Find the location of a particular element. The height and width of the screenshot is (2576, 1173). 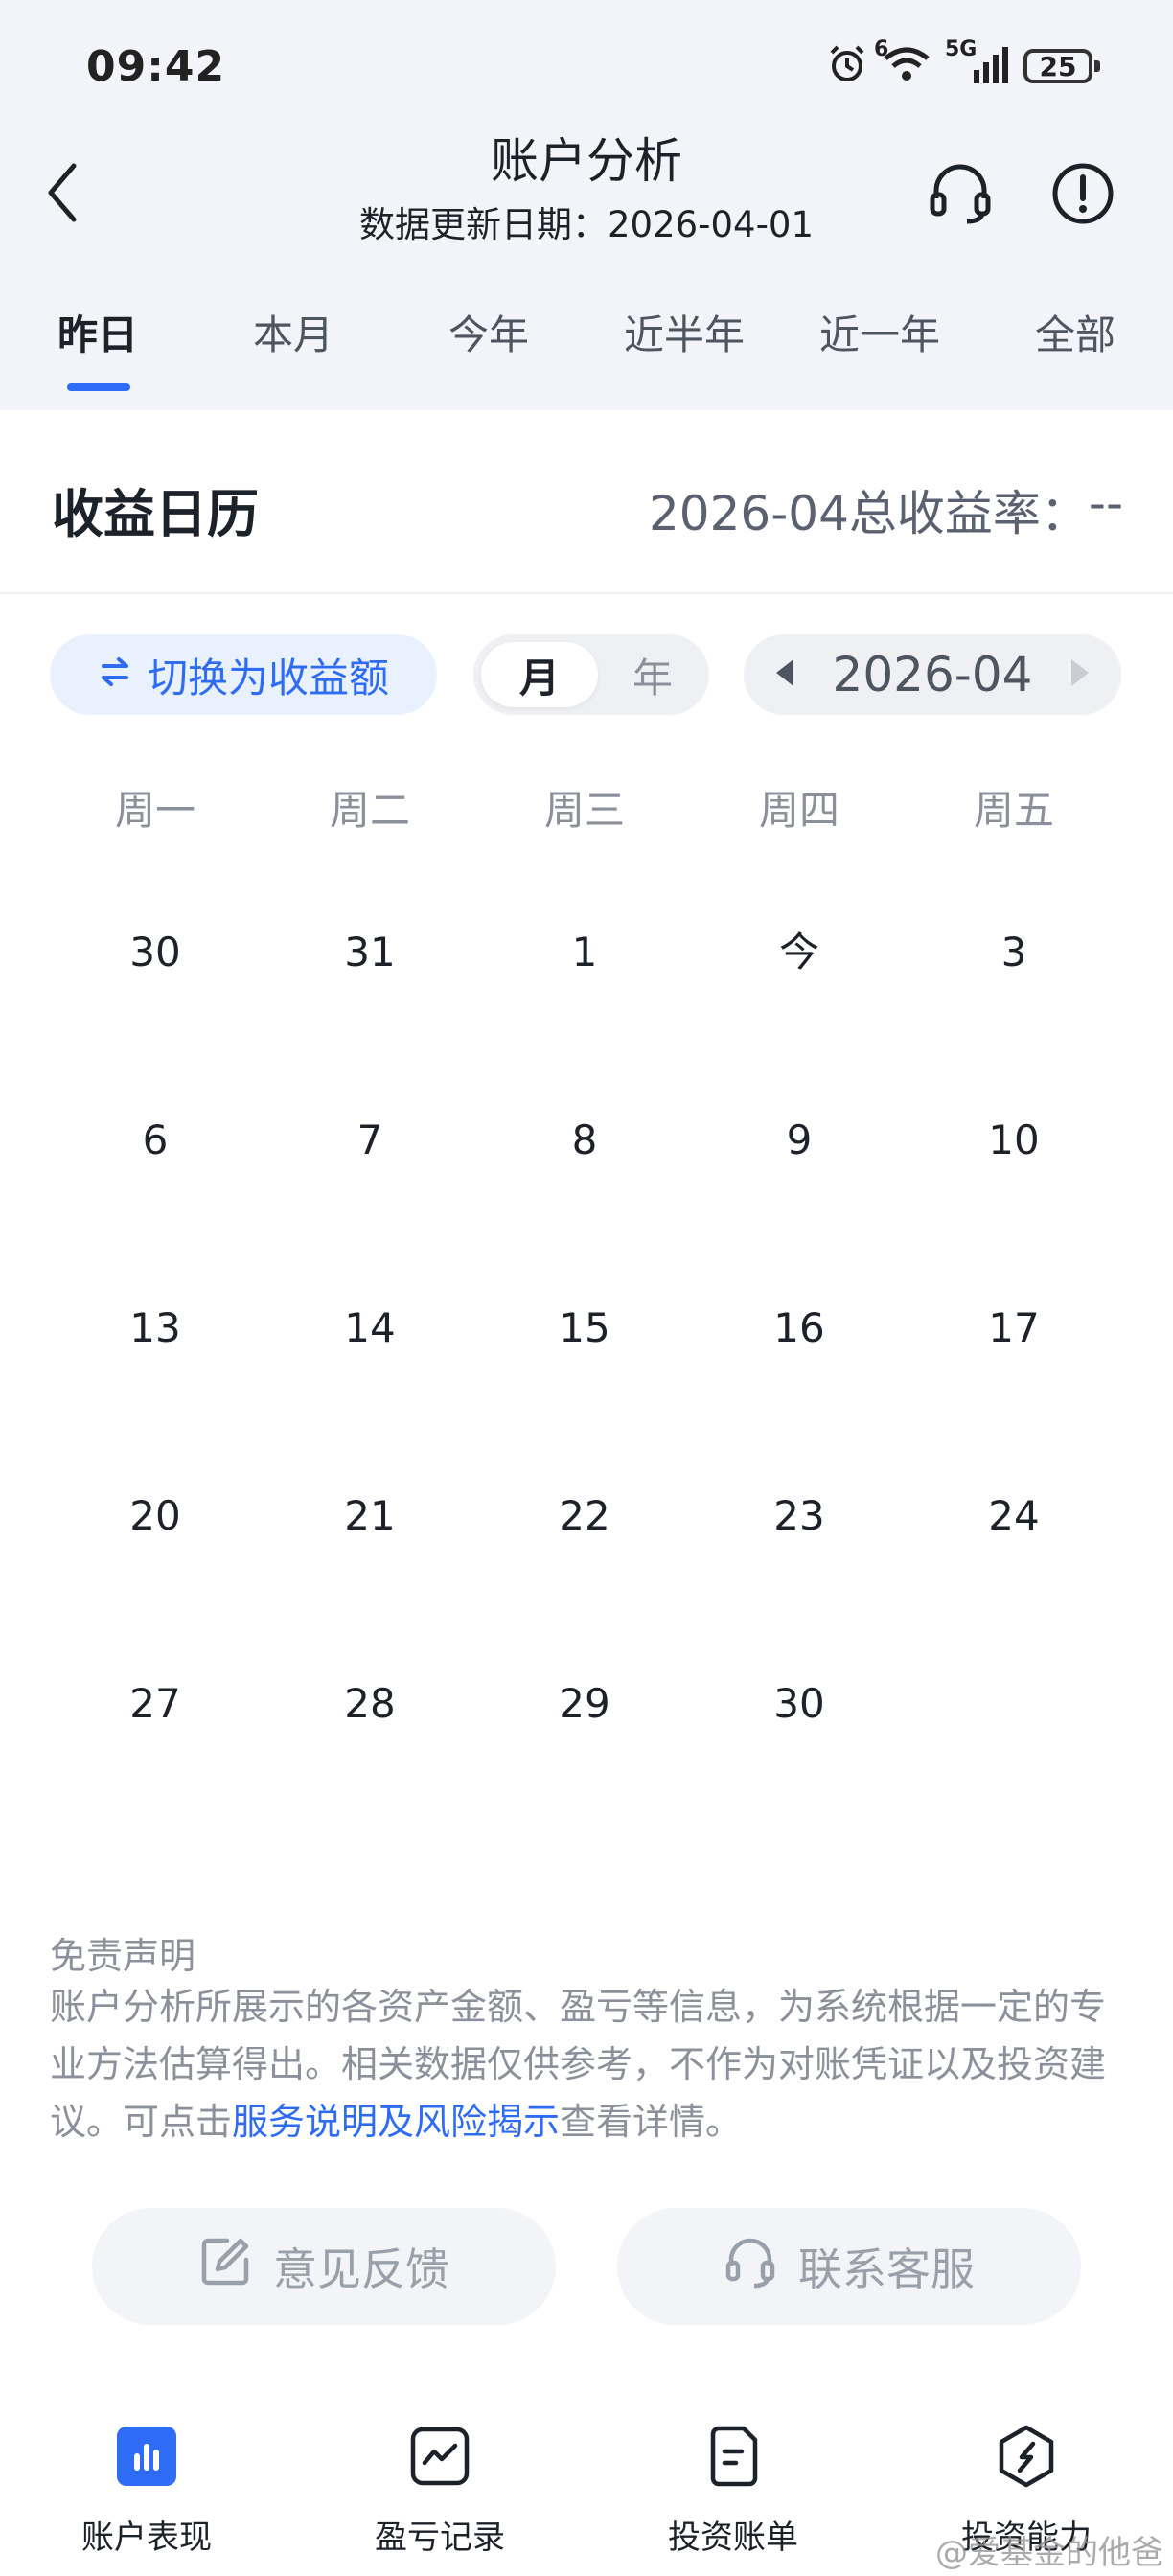

watermark: @爱基金的他爸 is located at coordinates (1049, 2553).